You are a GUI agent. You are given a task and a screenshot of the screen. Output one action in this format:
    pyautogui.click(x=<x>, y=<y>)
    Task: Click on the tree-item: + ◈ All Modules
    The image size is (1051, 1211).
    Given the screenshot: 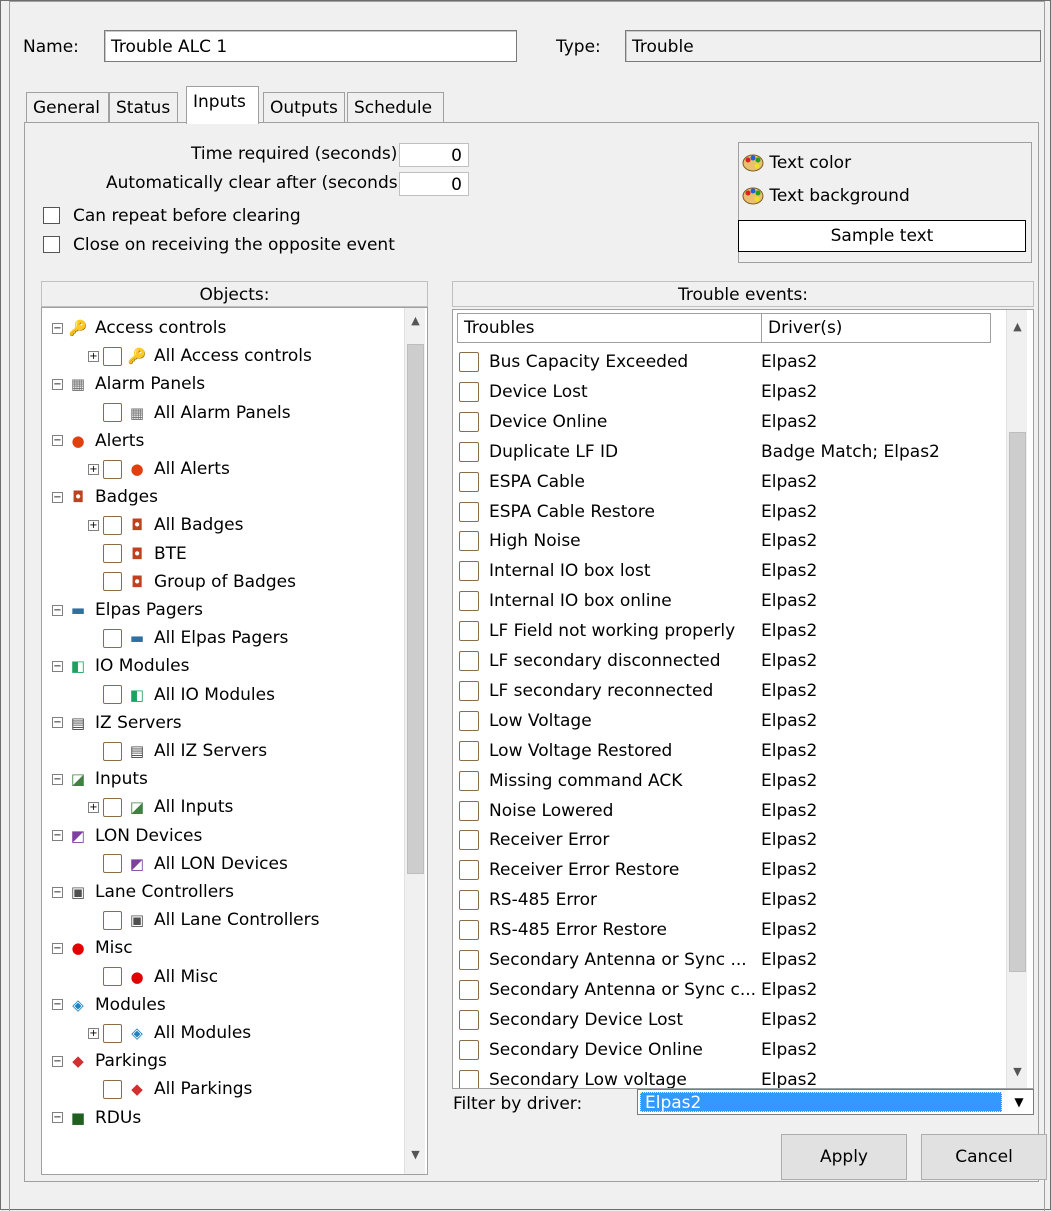 What is the action you would take?
    pyautogui.click(x=169, y=1033)
    